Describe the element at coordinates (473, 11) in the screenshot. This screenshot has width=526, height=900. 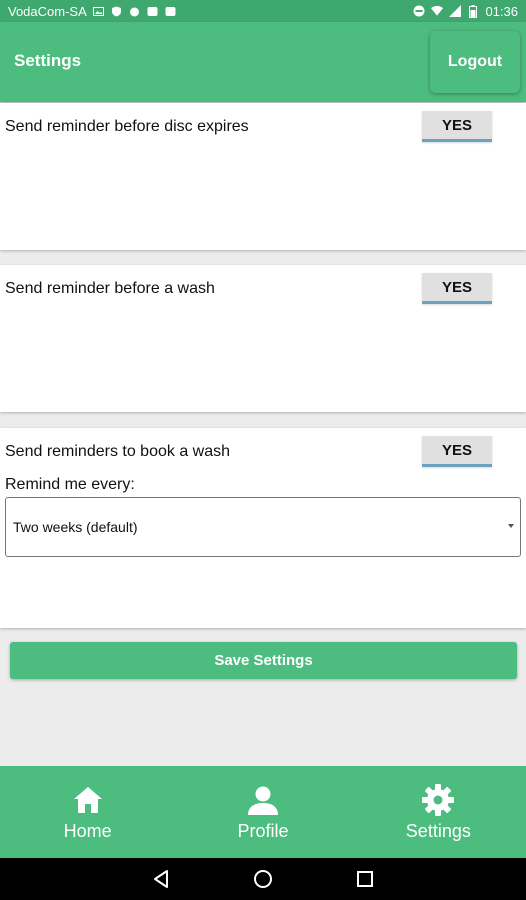
I see `battery-icon` at that location.